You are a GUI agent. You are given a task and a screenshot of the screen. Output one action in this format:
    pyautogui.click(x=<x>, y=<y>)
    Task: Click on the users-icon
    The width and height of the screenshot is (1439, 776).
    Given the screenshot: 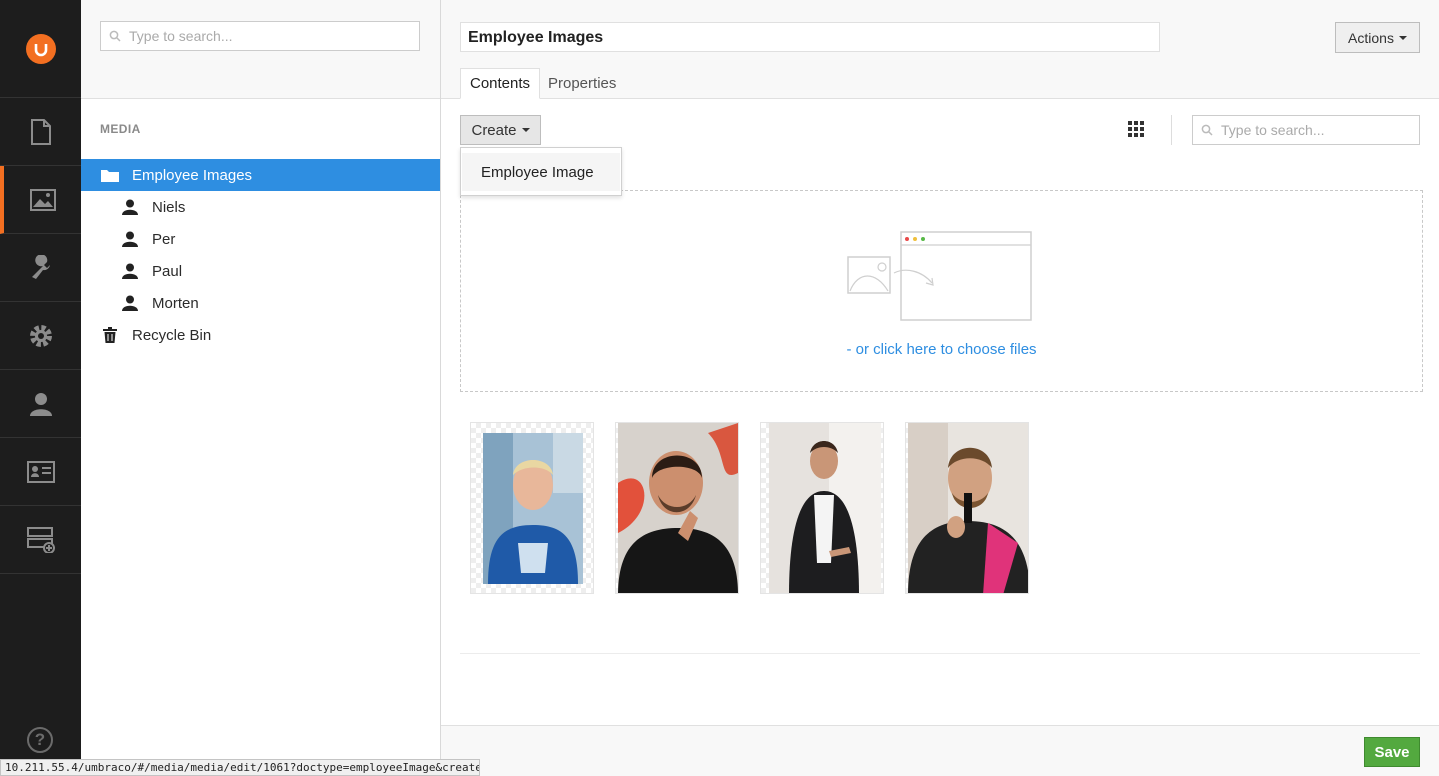 What is the action you would take?
    pyautogui.click(x=40, y=404)
    